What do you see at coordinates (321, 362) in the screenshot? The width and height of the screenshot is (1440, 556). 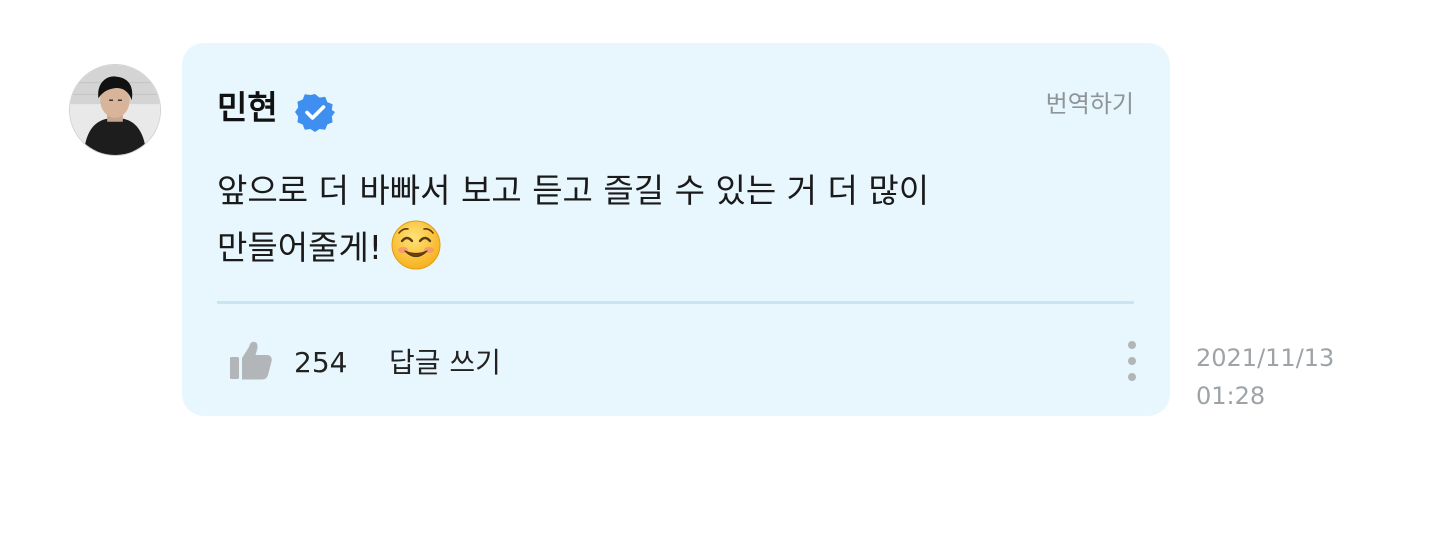 I see `like-count: 254` at bounding box center [321, 362].